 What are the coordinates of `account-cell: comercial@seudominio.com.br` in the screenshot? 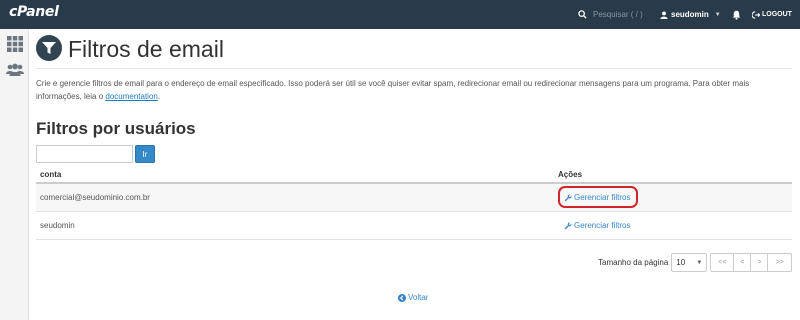 It's located at (95, 197).